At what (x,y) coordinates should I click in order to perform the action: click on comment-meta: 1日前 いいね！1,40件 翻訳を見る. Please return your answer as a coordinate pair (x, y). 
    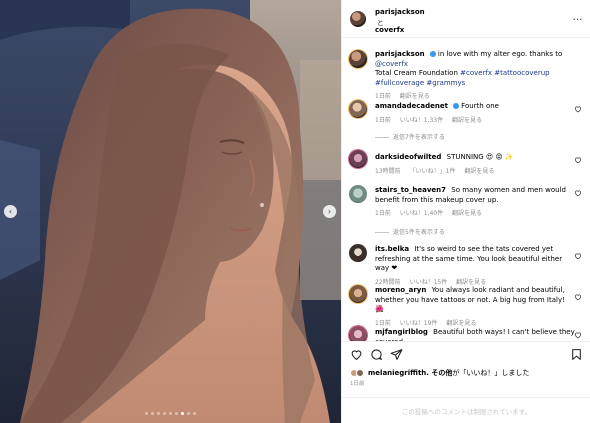
    Looking at the image, I should click on (475, 214).